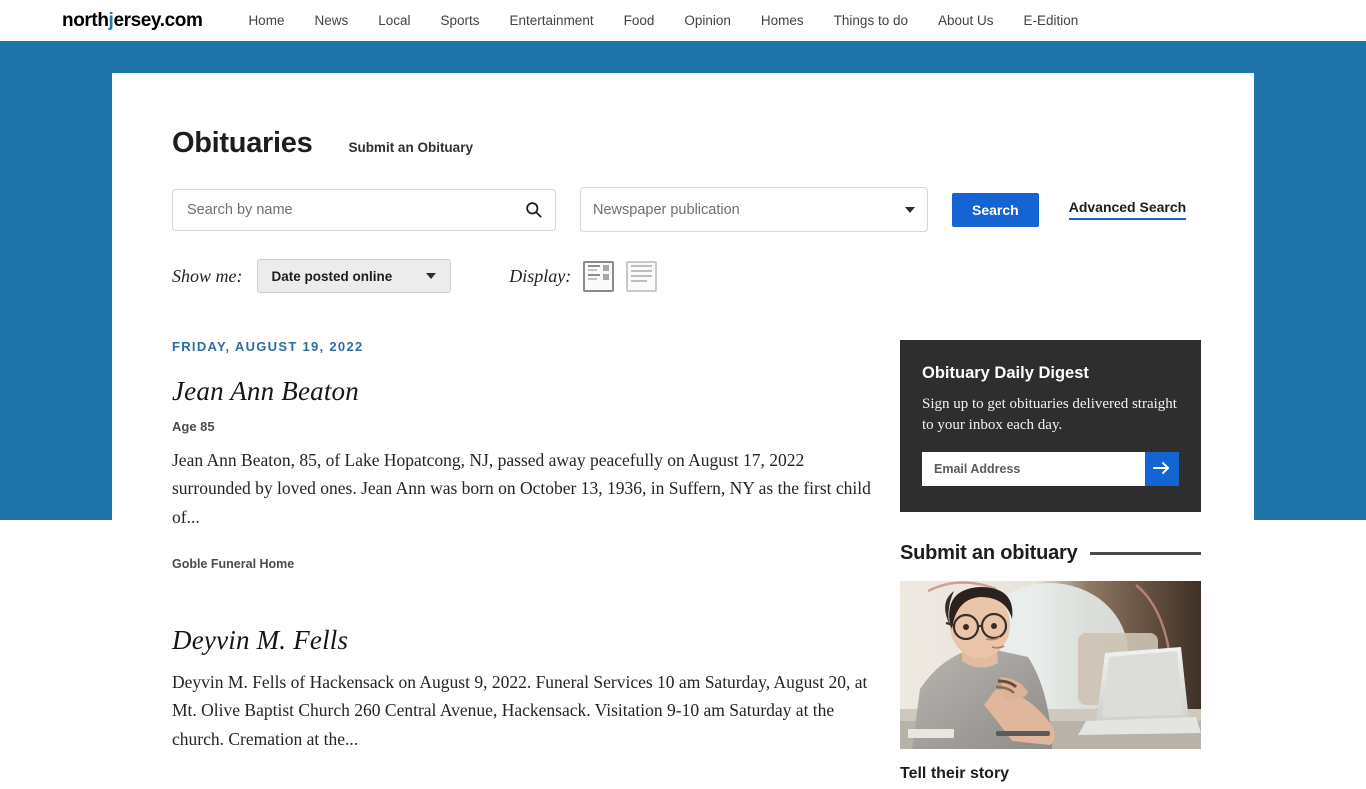 This screenshot has height=789, width=1366. Describe the element at coordinates (552, 20) in the screenshot. I see `nav-item-entertainment: Entertainment` at that location.